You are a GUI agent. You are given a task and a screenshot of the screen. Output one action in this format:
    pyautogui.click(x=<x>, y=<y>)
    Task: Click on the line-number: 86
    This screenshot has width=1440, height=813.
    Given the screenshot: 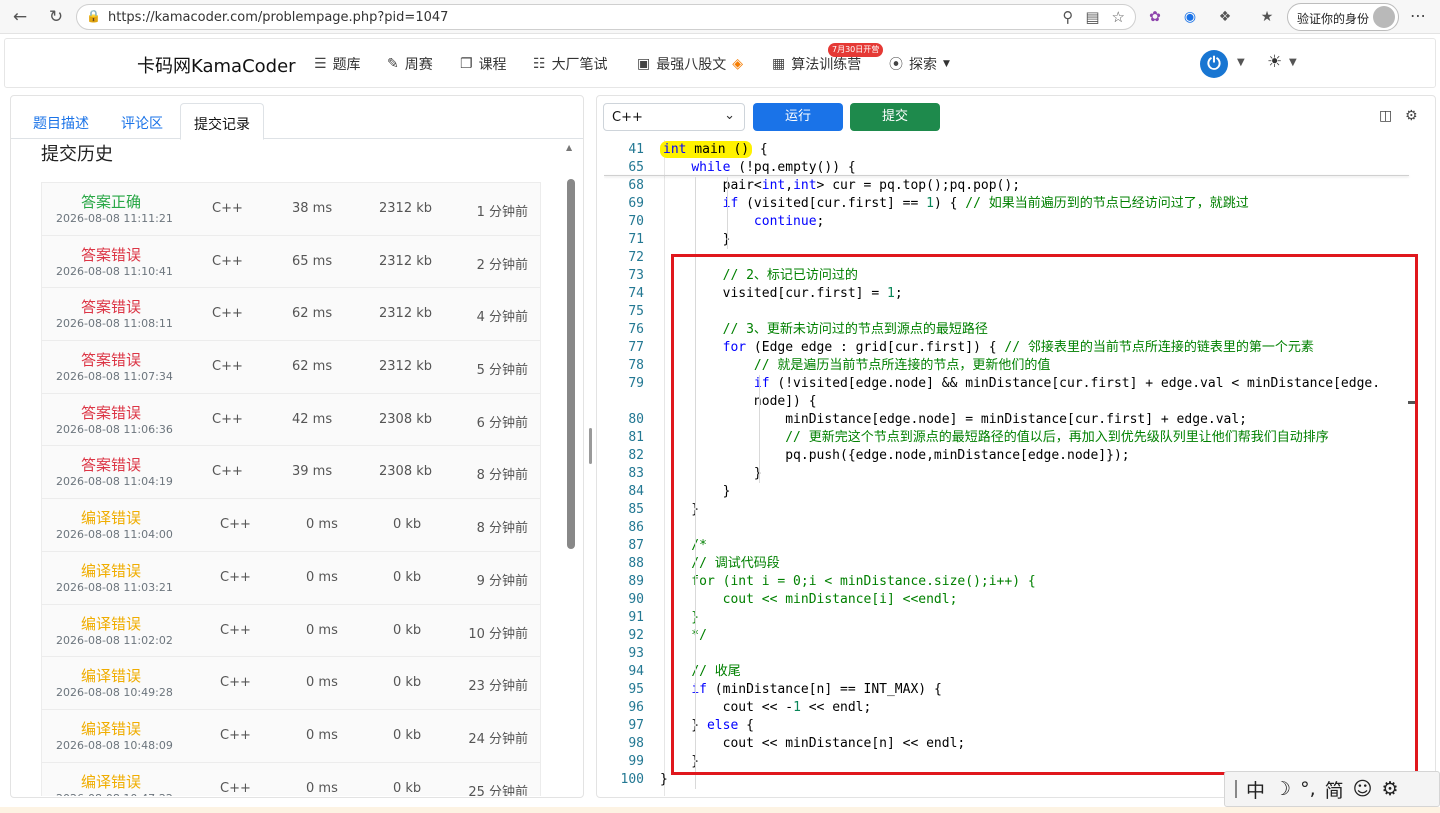 What is the action you would take?
    pyautogui.click(x=636, y=527)
    